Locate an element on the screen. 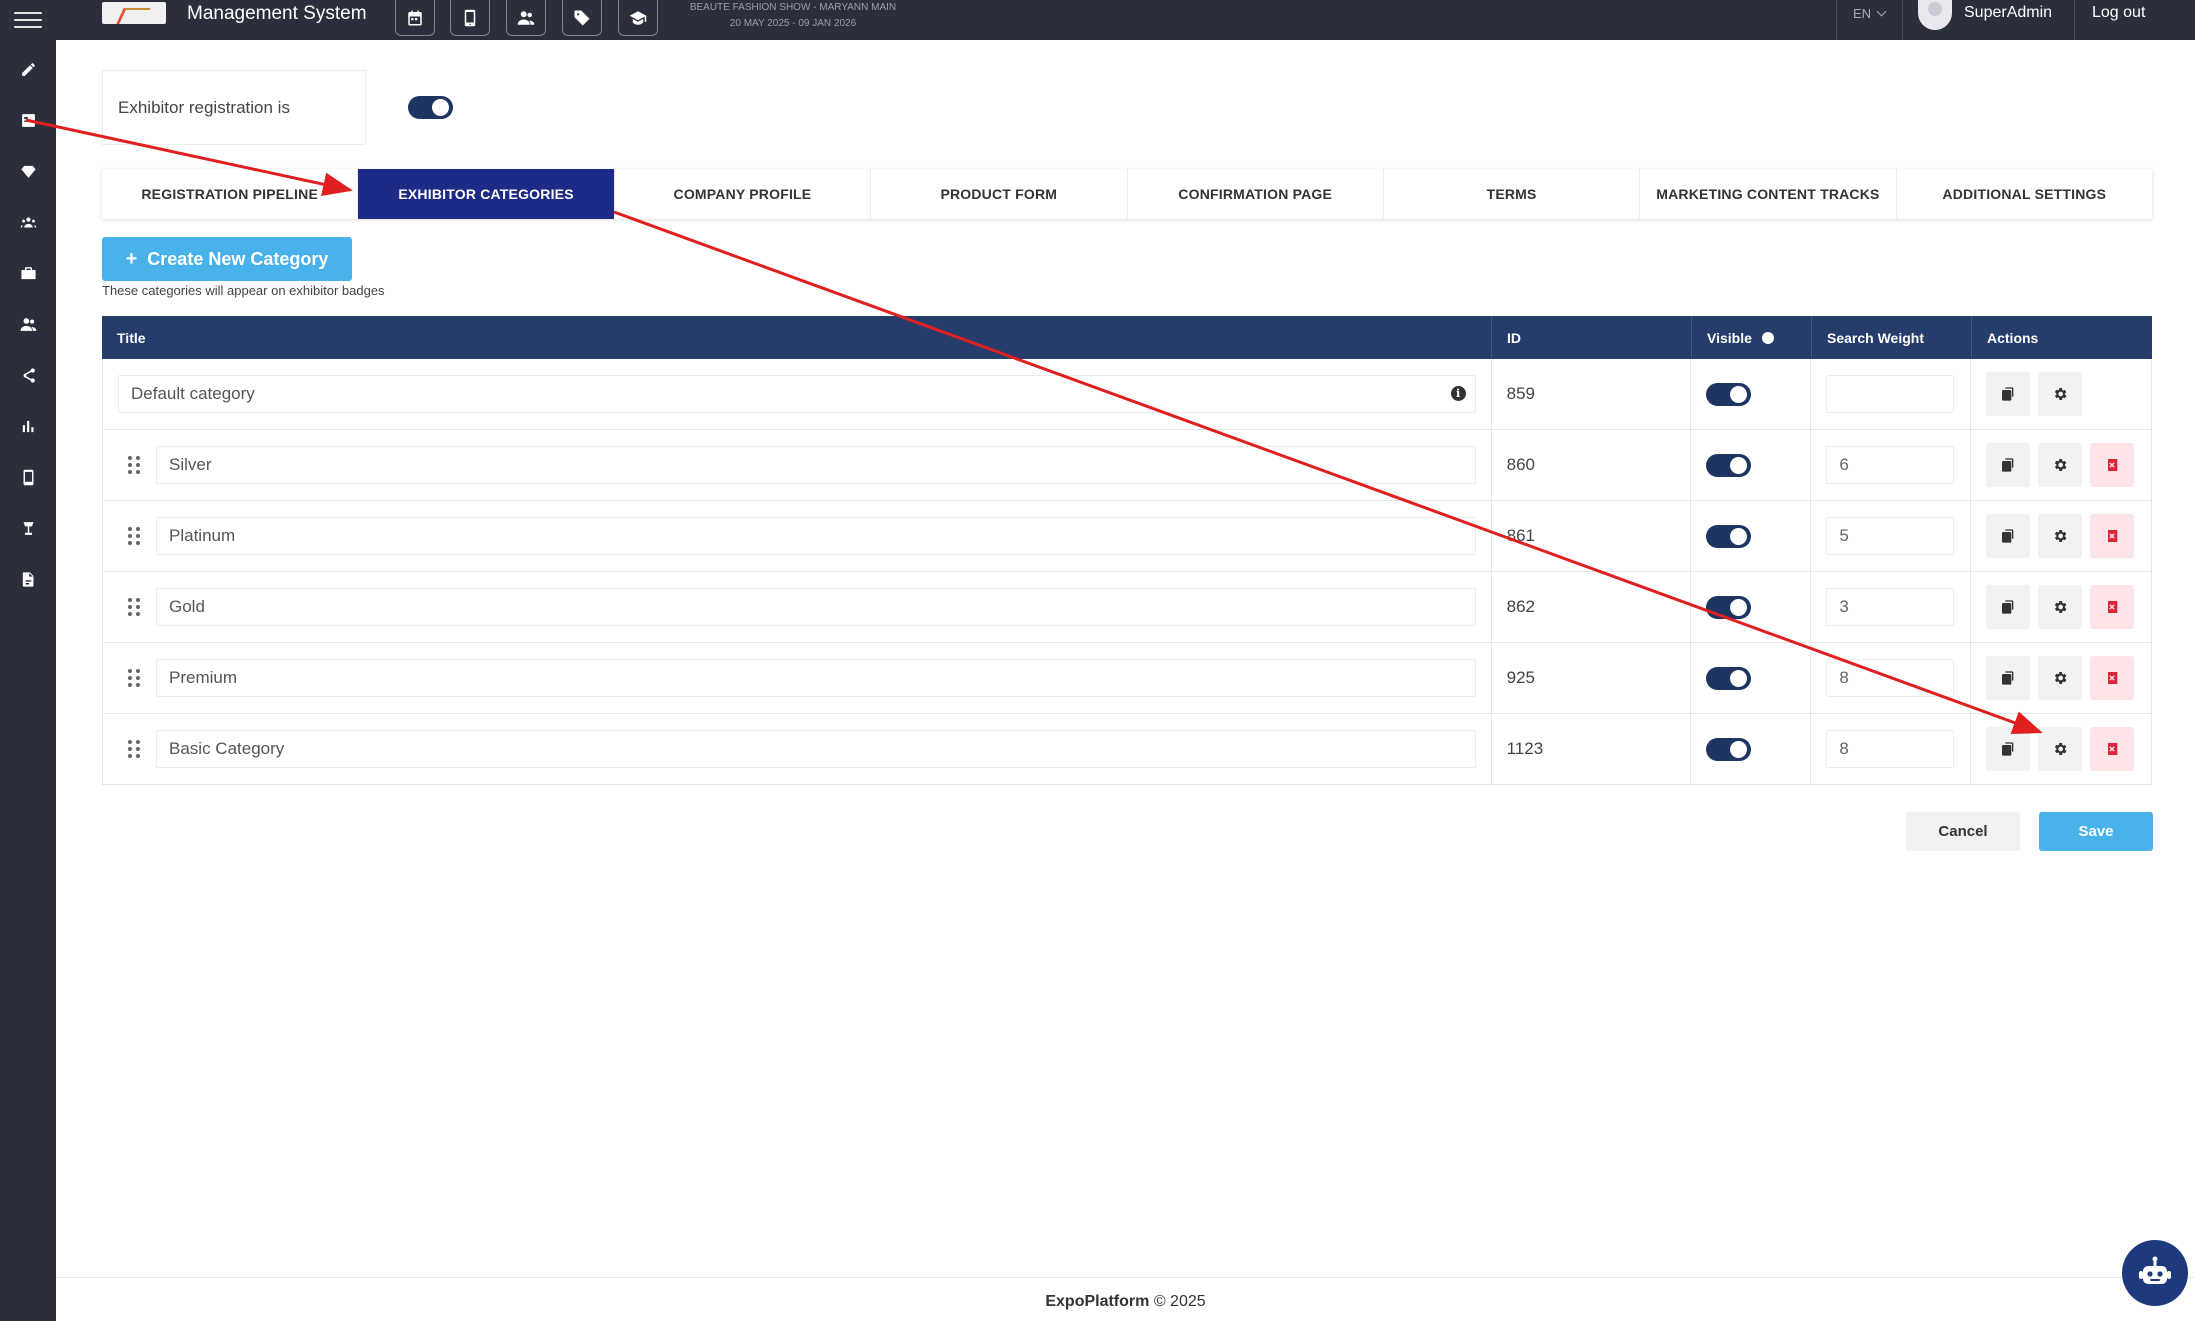 Image resolution: width=2195 pixels, height=1321 pixels. hamburger-menu-icon is located at coordinates (28, 20).